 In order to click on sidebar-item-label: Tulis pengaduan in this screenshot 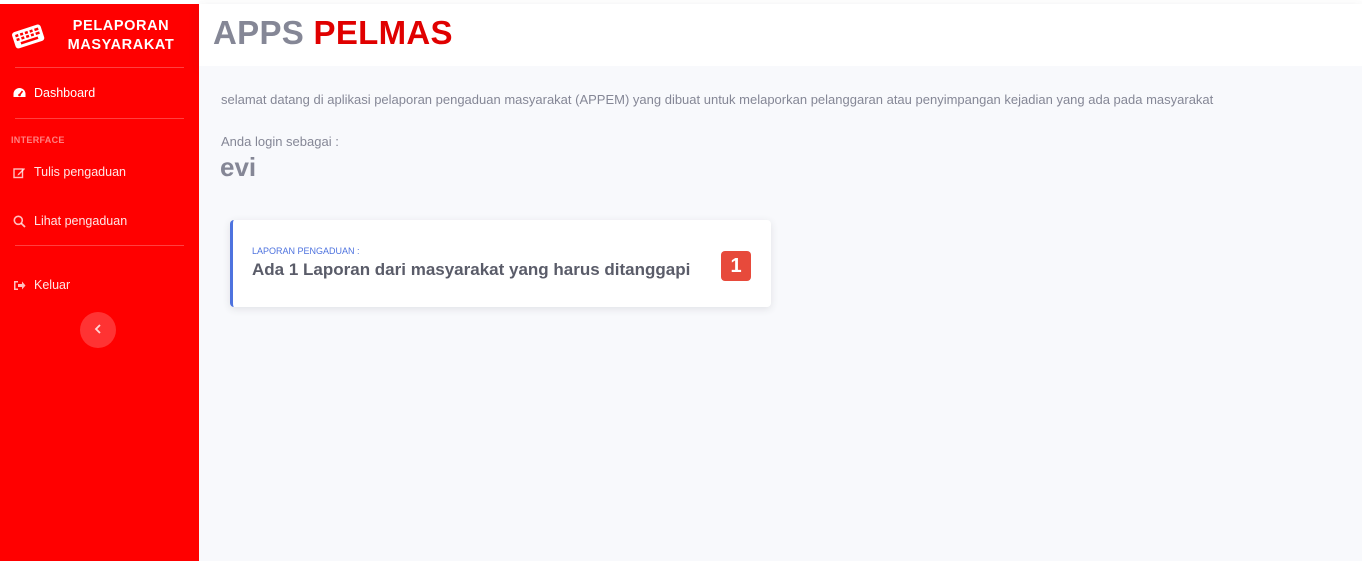, I will do `click(80, 172)`.